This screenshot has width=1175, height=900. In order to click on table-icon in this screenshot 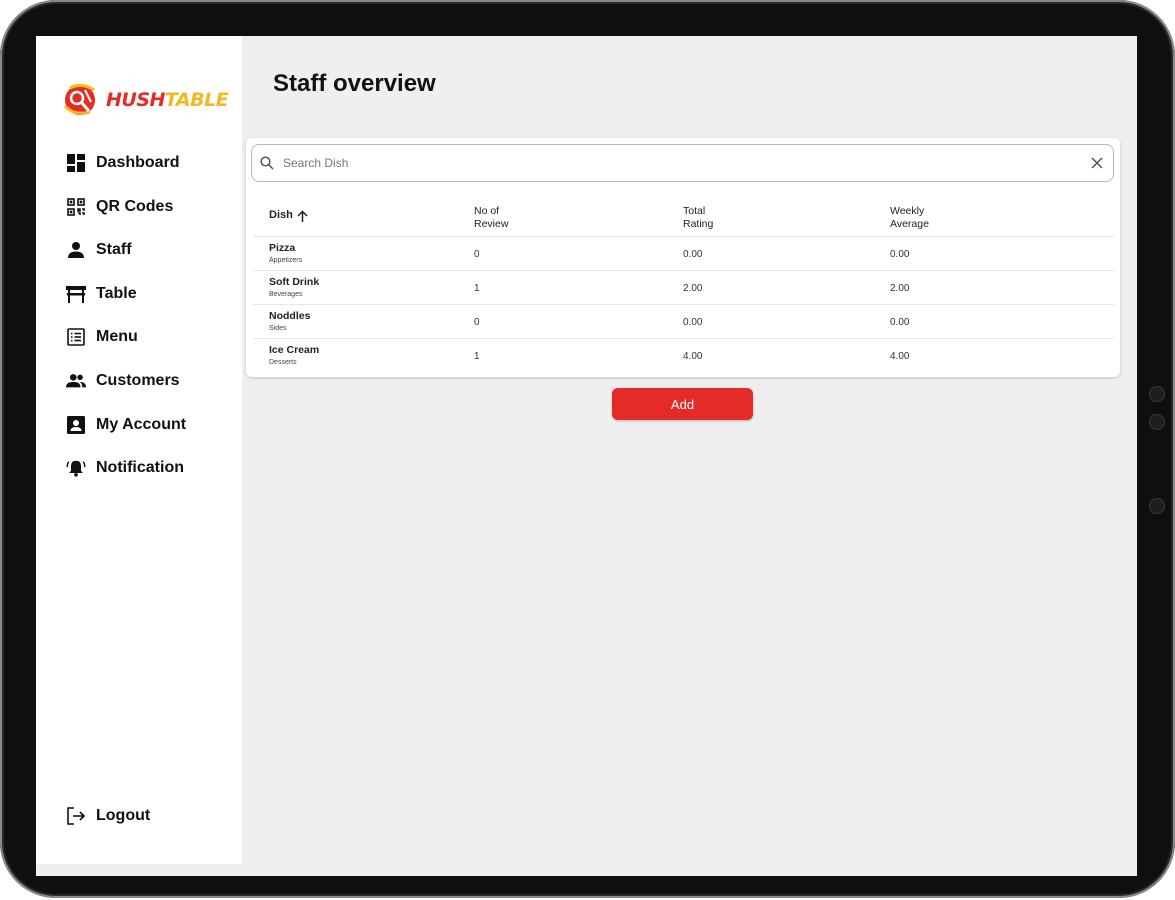, I will do `click(76, 294)`.